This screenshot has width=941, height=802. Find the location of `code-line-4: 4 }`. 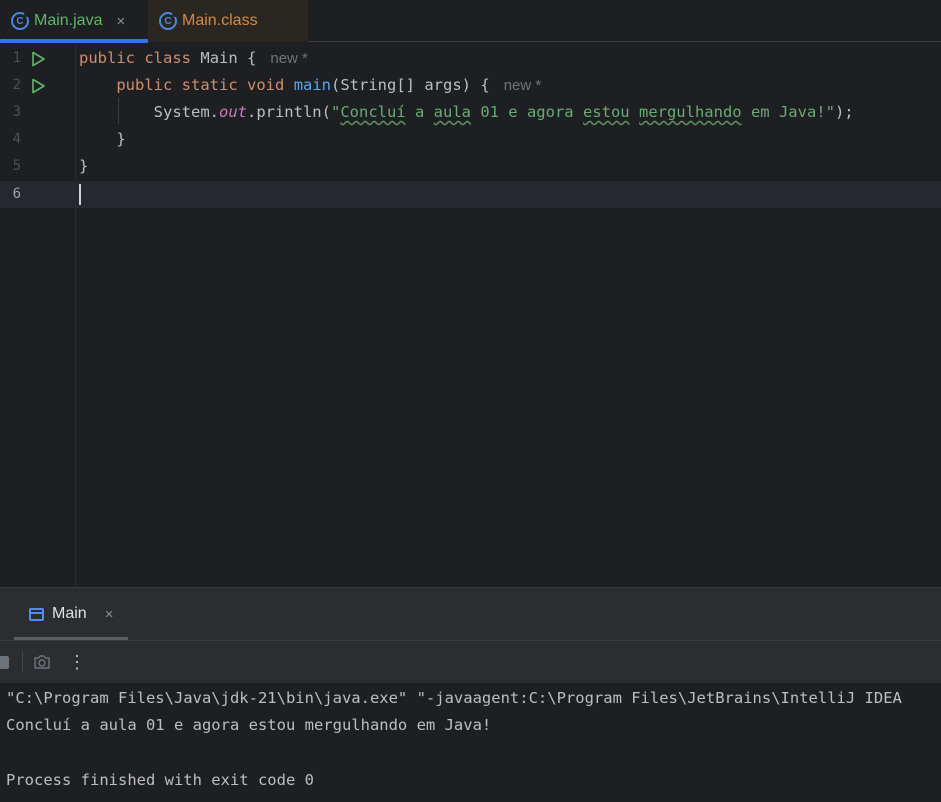

code-line-4: 4 } is located at coordinates (470, 139).